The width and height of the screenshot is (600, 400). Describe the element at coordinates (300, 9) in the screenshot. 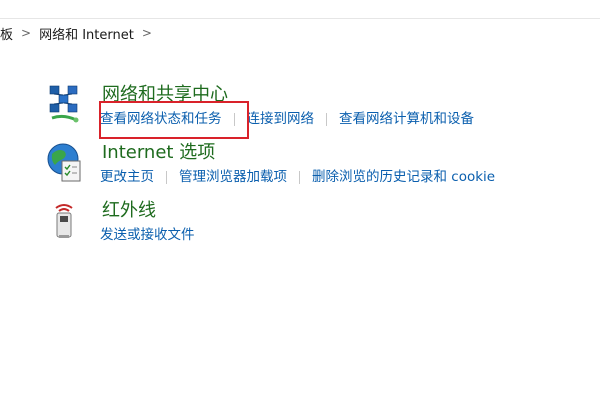

I see `window-top-border` at that location.